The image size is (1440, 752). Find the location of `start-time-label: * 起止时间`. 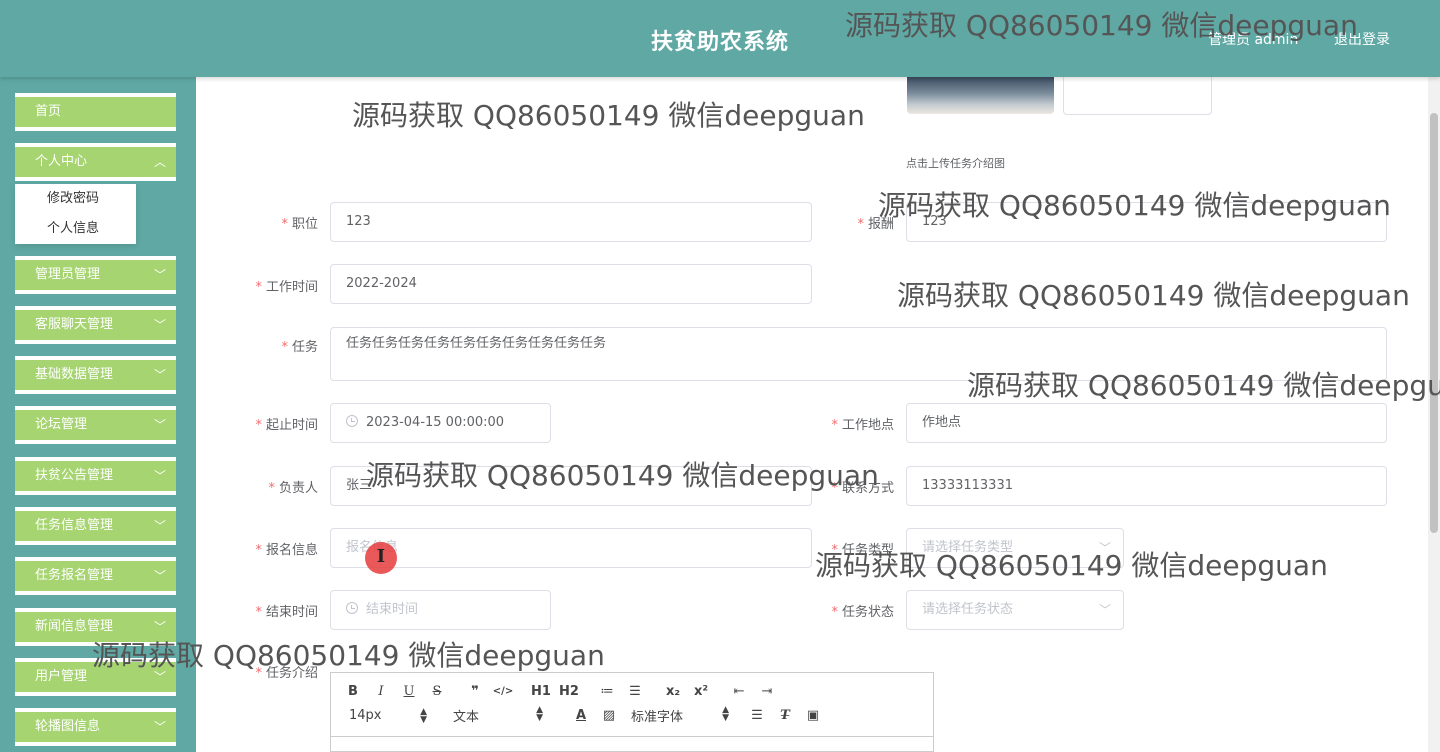

start-time-label: * 起止时间 is located at coordinates (286, 425).